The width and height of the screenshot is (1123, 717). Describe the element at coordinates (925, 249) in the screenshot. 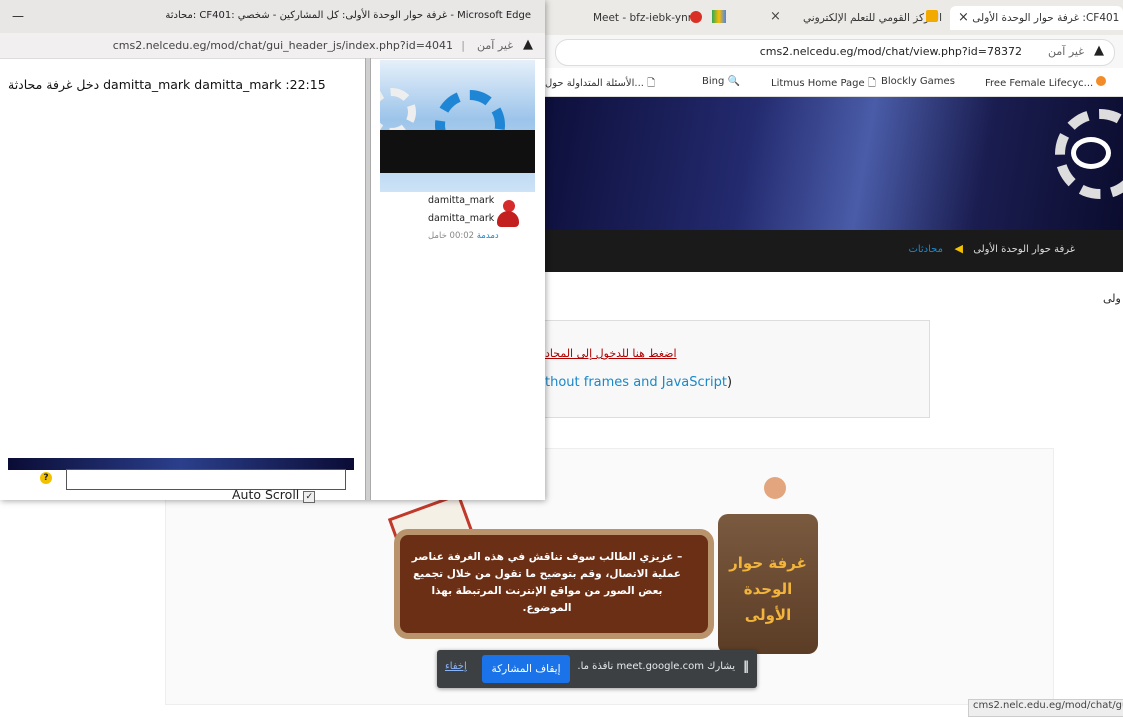

I see `breadcrumb-chats-link: محادثات` at that location.